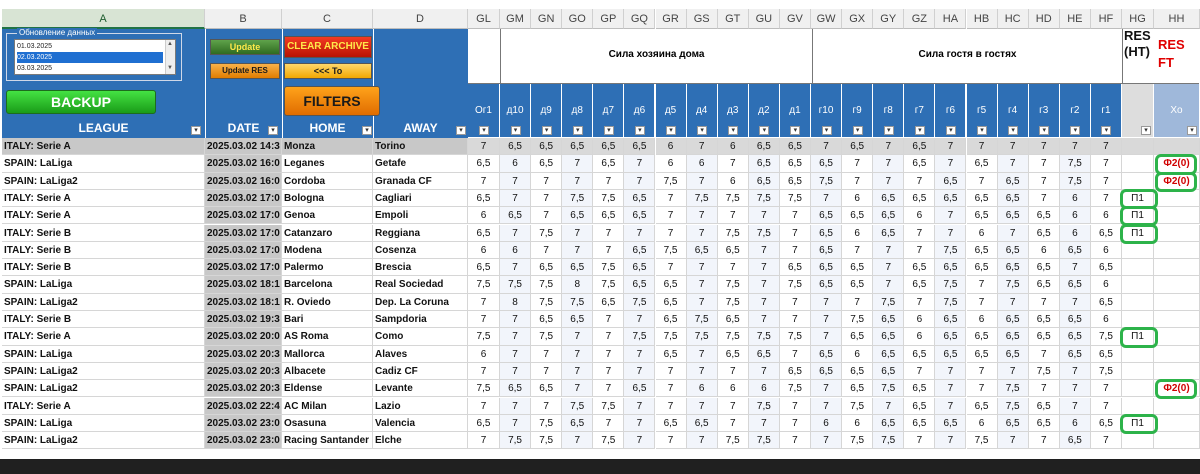 This screenshot has width=1200, height=474. I want to click on res-ht-cell, so click(1138, 389).